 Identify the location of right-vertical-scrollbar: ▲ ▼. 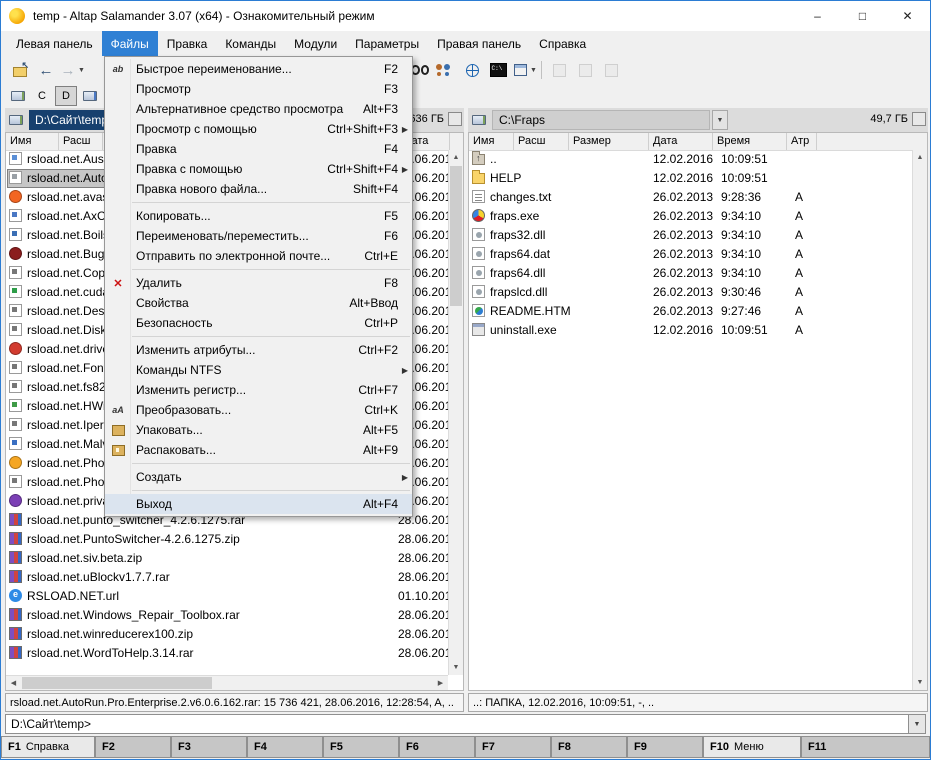
(919, 420).